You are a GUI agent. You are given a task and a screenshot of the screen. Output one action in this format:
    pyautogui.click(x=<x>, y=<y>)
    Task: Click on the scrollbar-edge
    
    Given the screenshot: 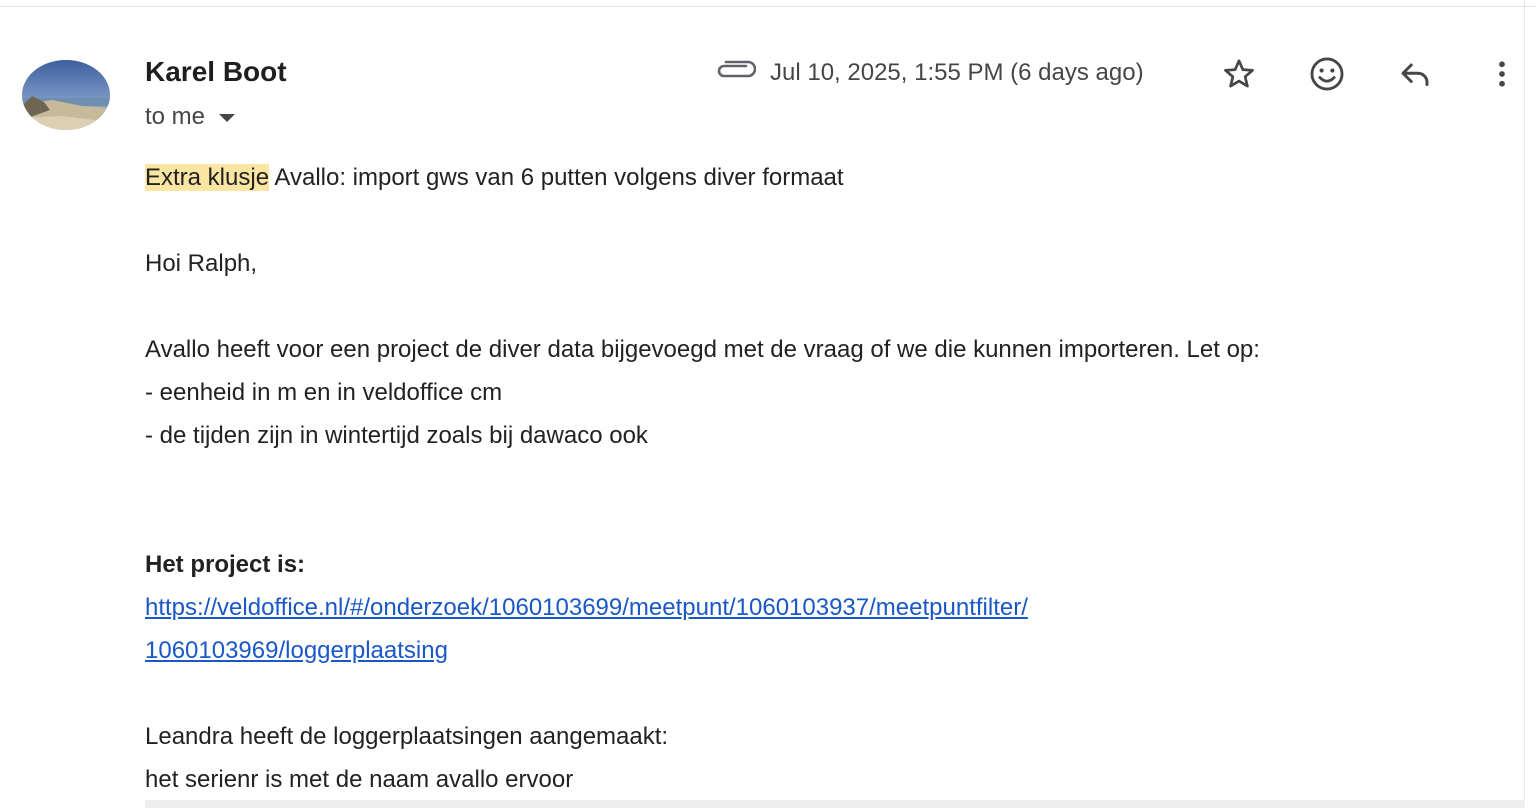 What is the action you would take?
    pyautogui.click(x=1524, y=404)
    